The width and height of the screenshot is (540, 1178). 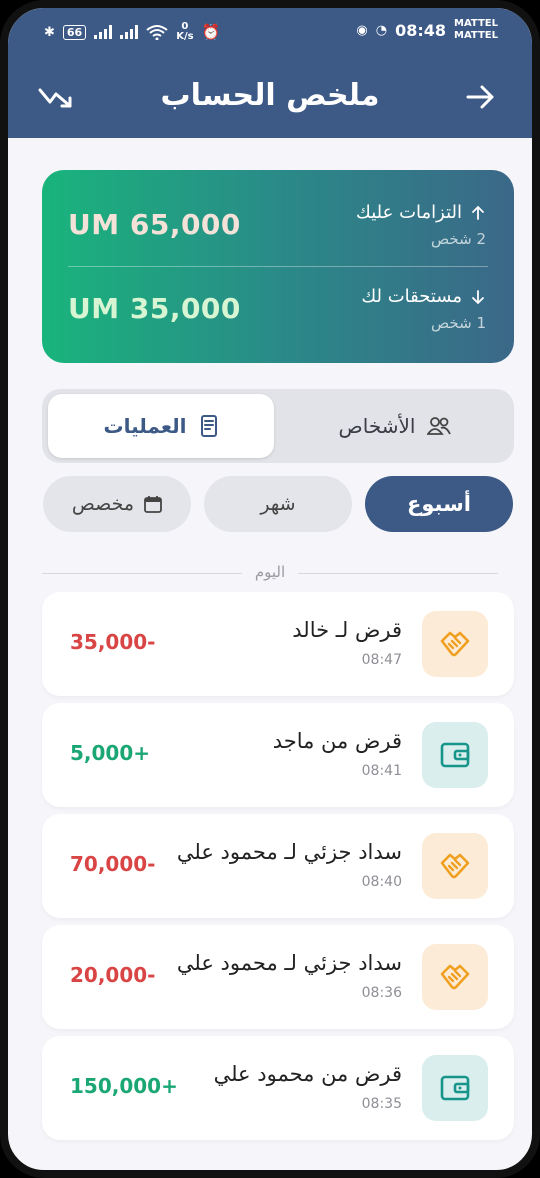 I want to click on notification-badge: 66, so click(x=74, y=32).